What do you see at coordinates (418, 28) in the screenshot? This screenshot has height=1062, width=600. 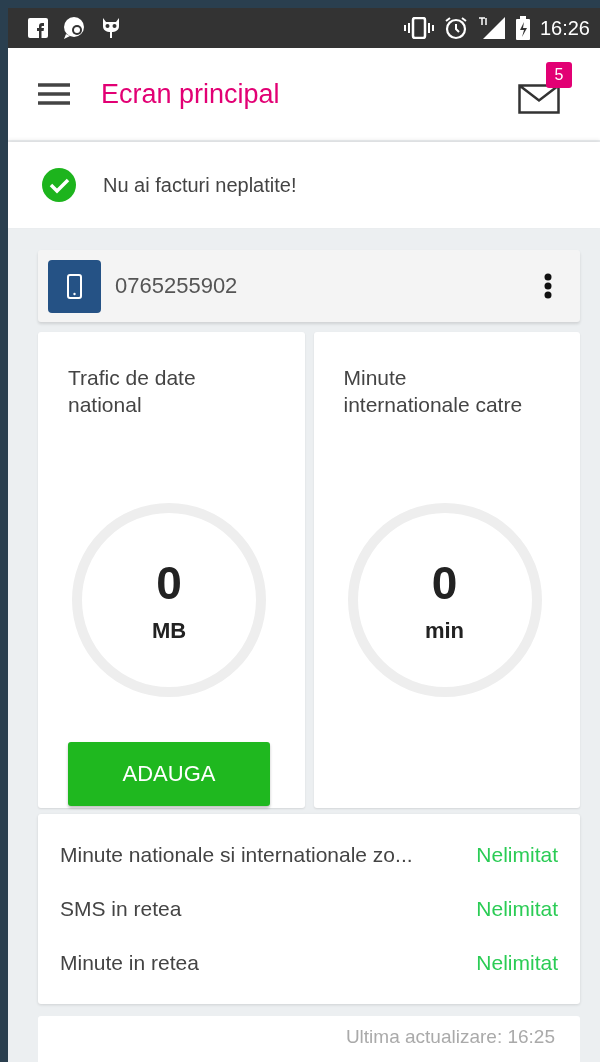 I see `vibrate-icon` at bounding box center [418, 28].